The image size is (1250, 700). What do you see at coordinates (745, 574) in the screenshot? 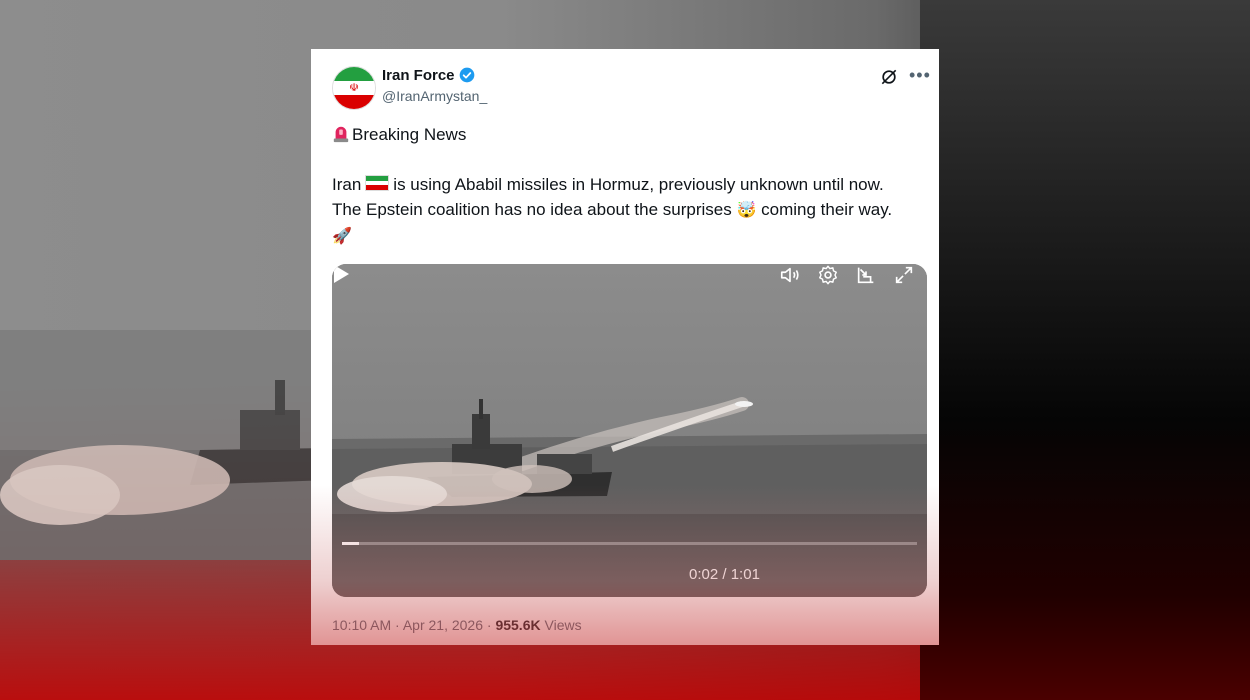
I see `video-duration: 1:01` at bounding box center [745, 574].